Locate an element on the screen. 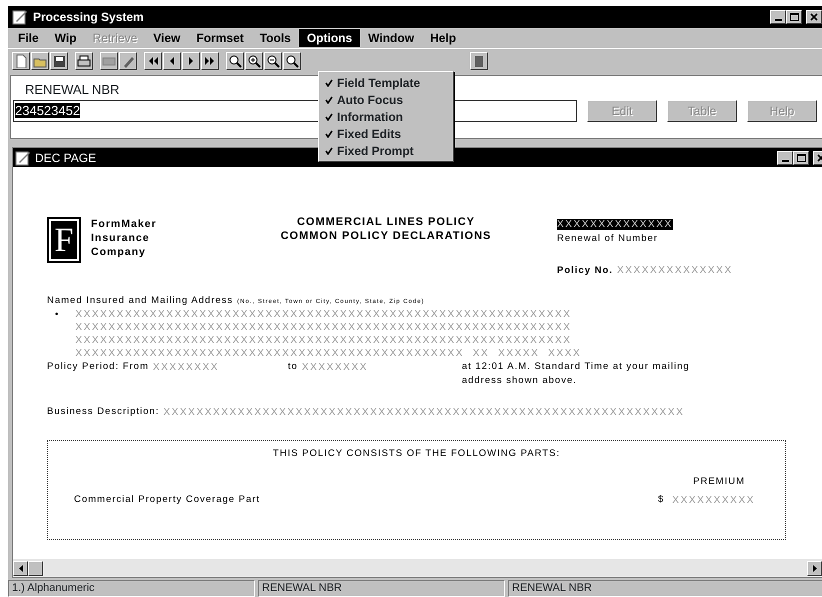 The height and width of the screenshot is (597, 822). pen-icon is located at coordinates (20, 17).